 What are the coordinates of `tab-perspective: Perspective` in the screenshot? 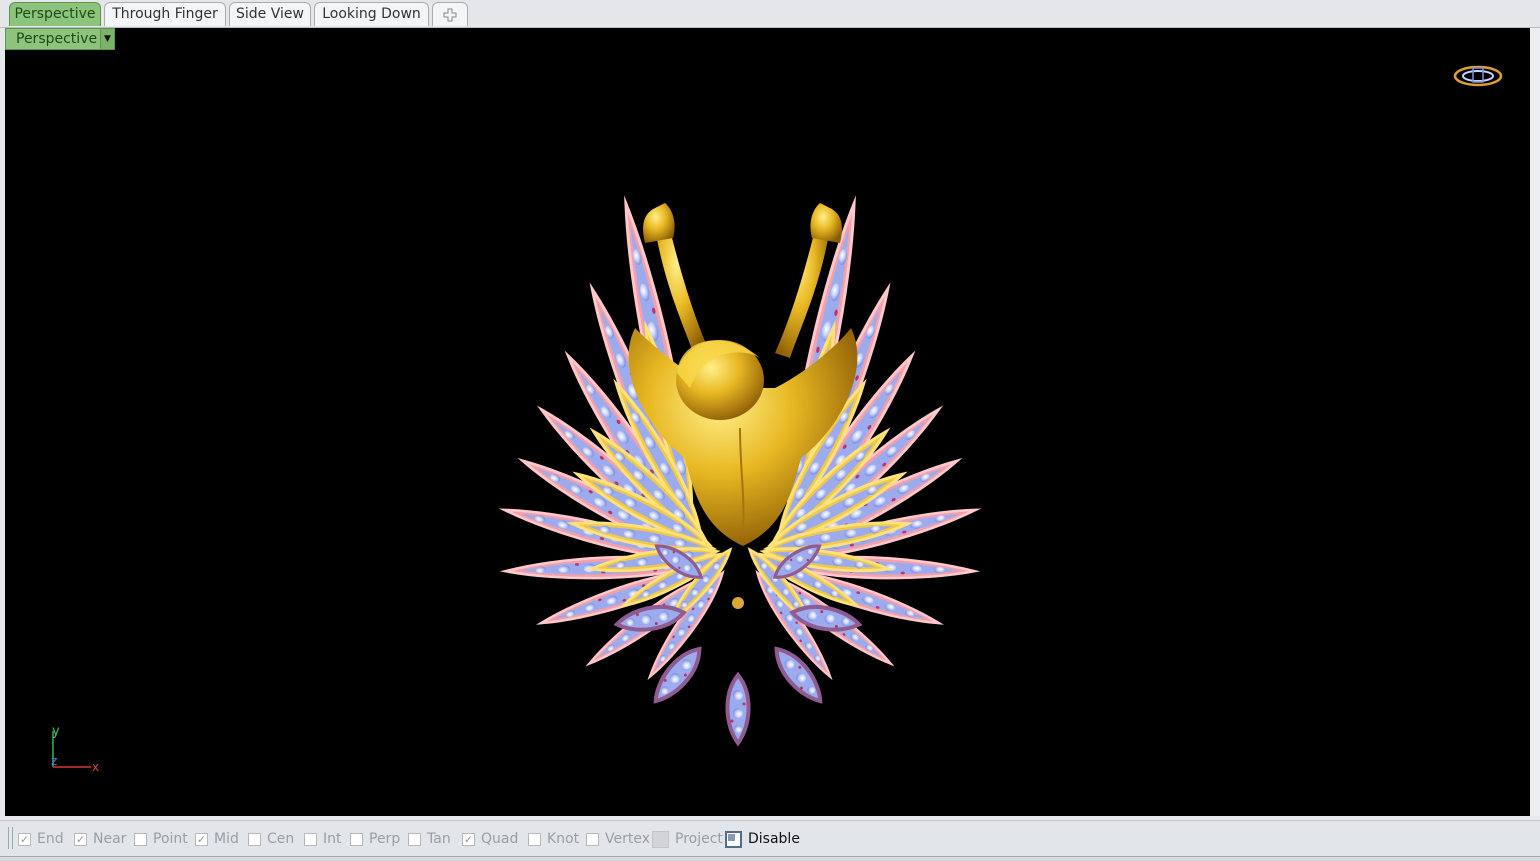 It's located at (55, 14).